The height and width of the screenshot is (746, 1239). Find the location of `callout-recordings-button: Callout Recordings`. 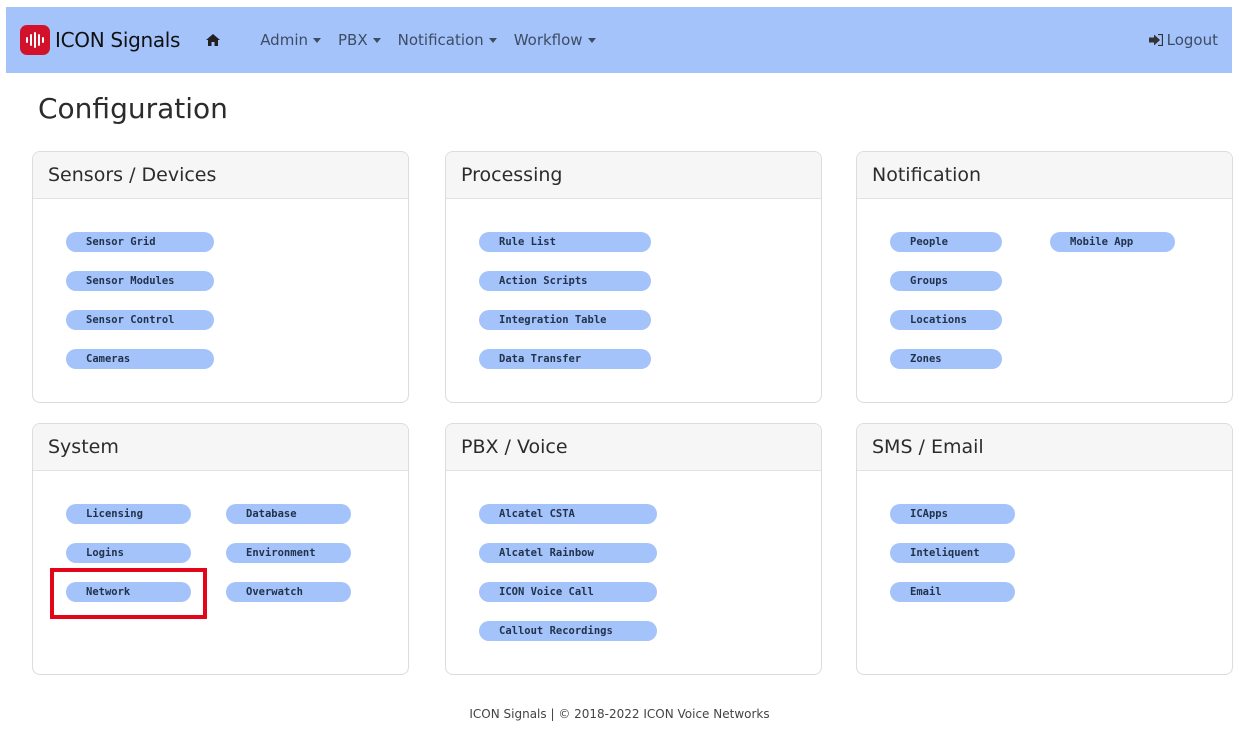

callout-recordings-button: Callout Recordings is located at coordinates (568, 631).